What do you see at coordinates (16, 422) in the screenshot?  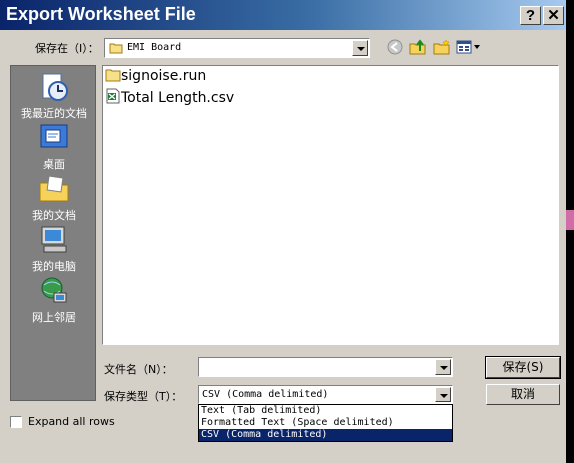 I see `expand-all-rows-checkbox` at bounding box center [16, 422].